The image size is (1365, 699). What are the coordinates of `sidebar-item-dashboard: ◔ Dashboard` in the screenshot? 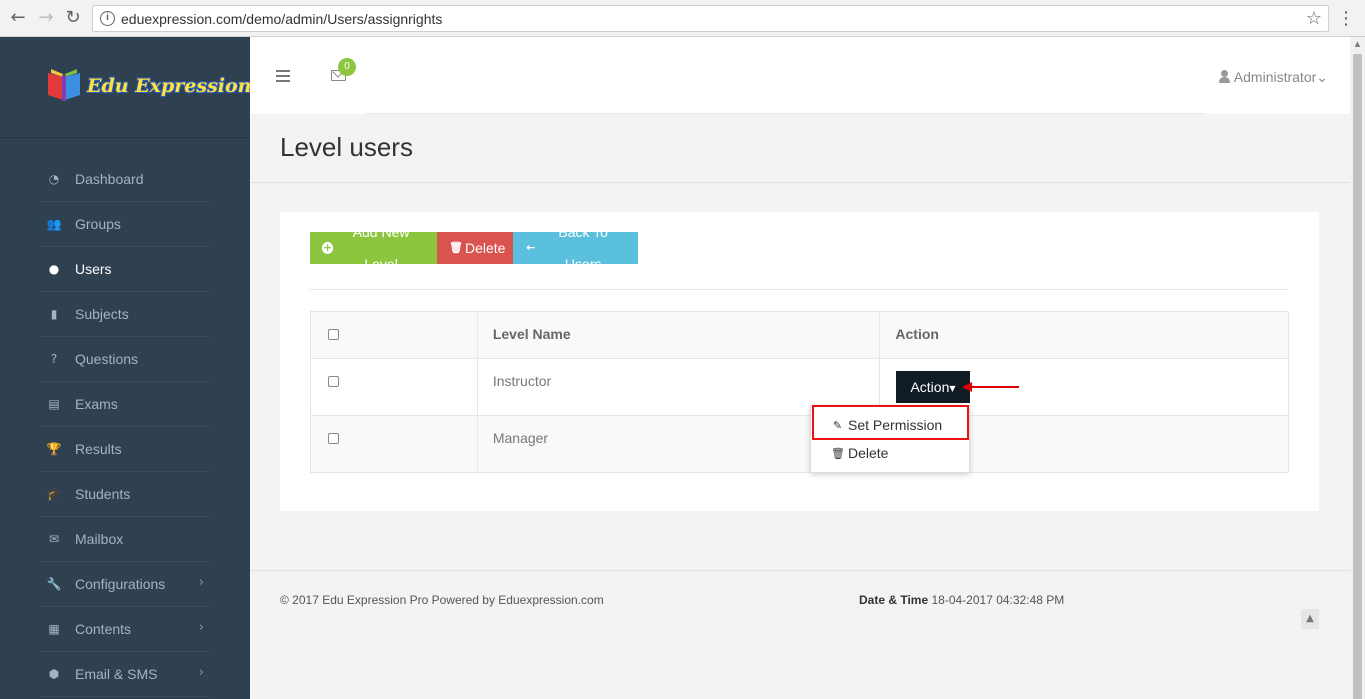 It's located at (125, 179).